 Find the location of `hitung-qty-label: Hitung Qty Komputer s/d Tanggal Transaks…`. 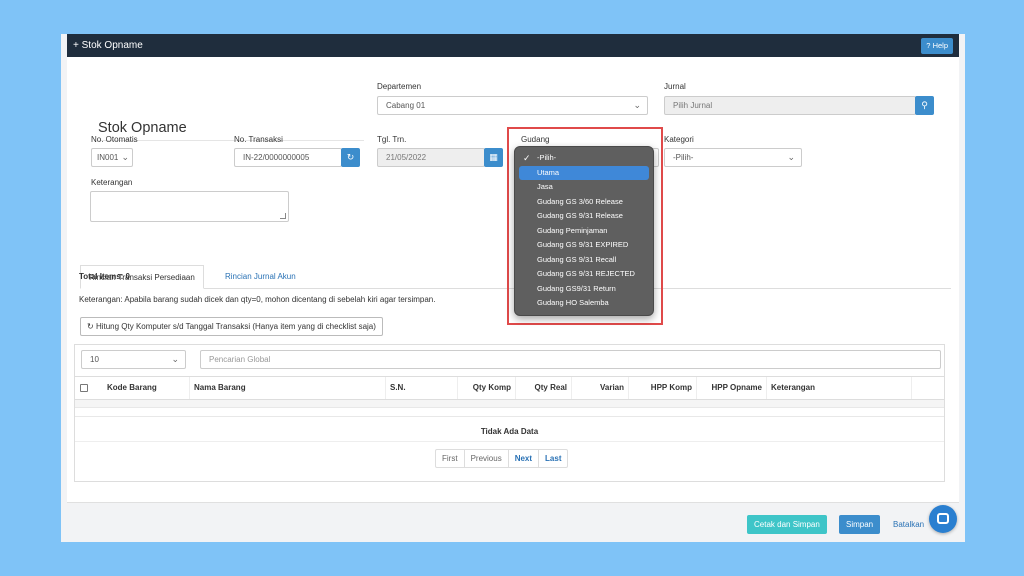

hitung-qty-label: Hitung Qty Komputer s/d Tanggal Transaks… is located at coordinates (235, 326).